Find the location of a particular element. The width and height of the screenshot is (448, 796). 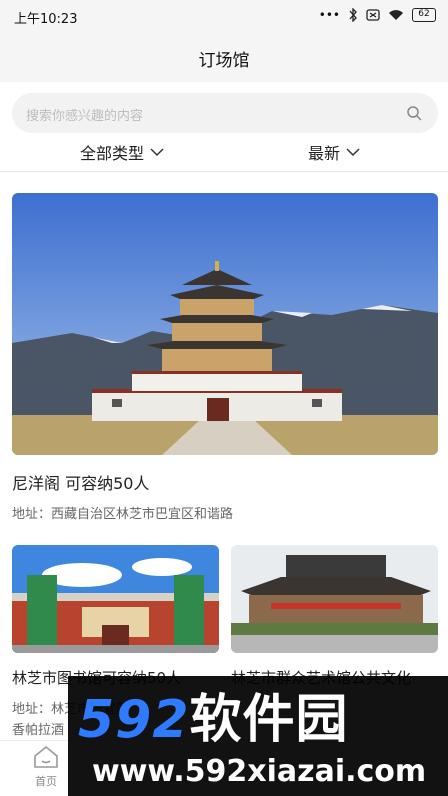

venue-card: 林芝市群众艺术馆公共文化 is located at coordinates (334, 616).